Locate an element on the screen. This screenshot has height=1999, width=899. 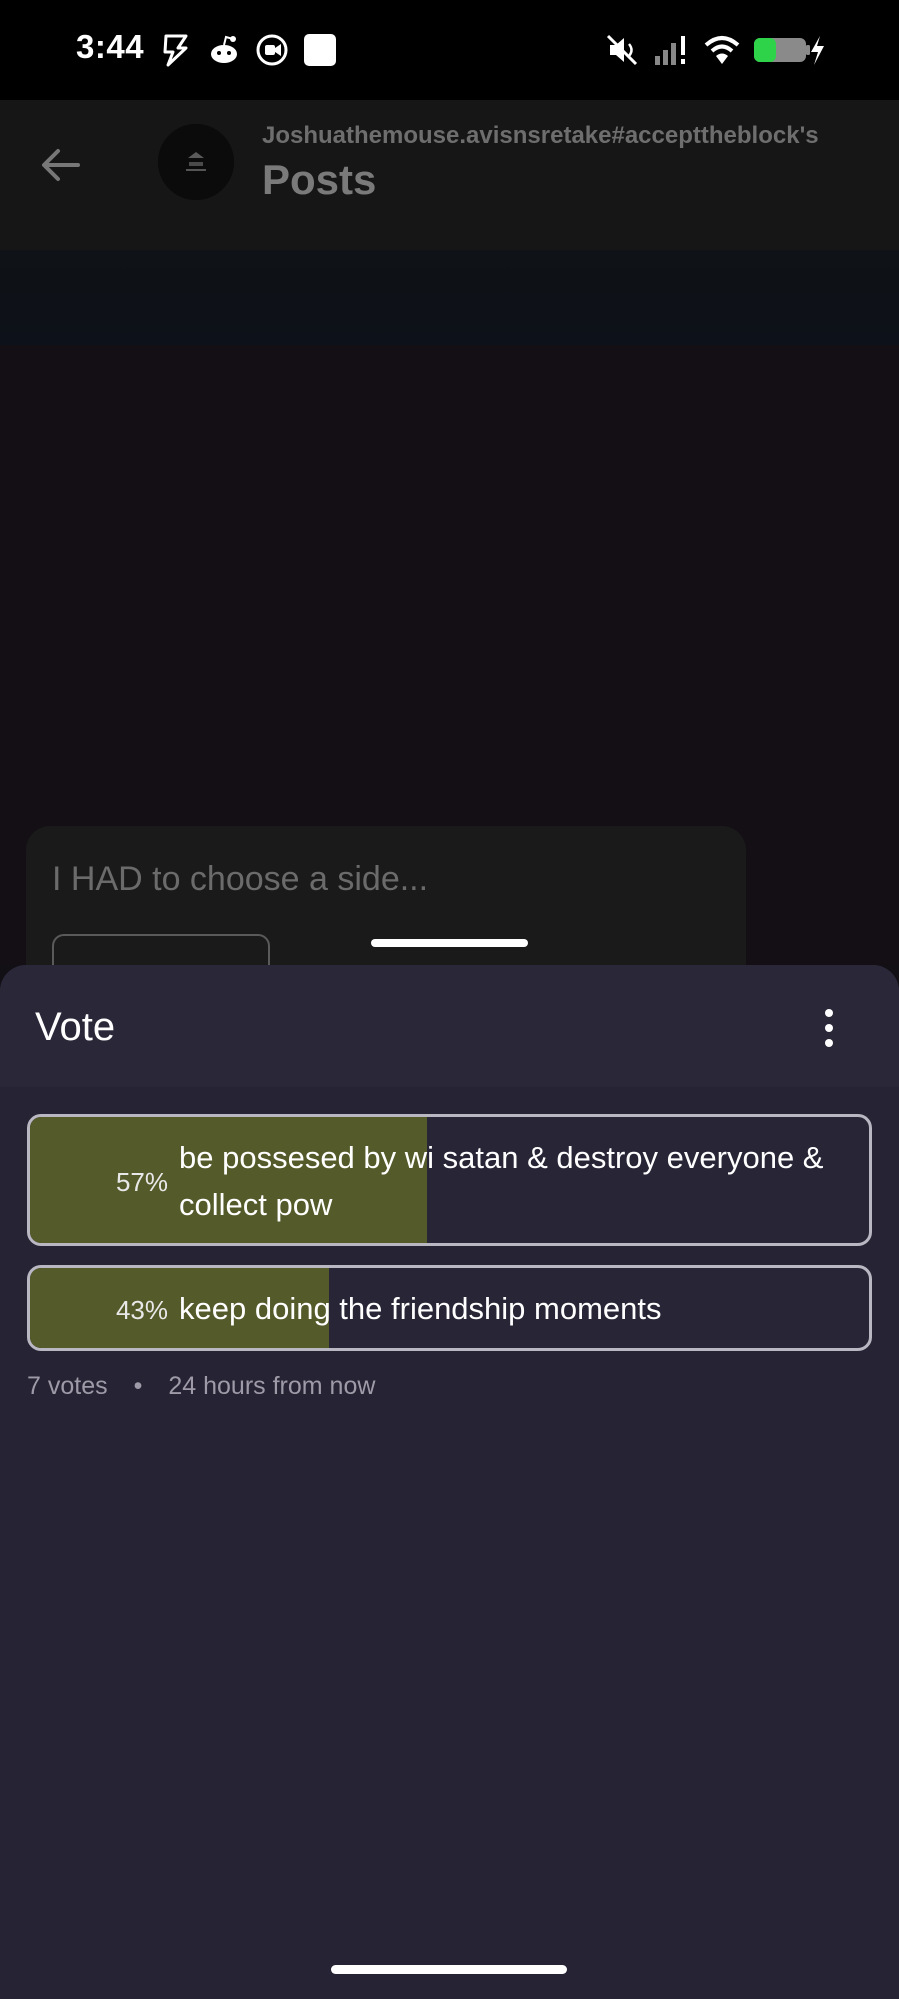
sheet-header: Vote is located at coordinates (449, 1026).